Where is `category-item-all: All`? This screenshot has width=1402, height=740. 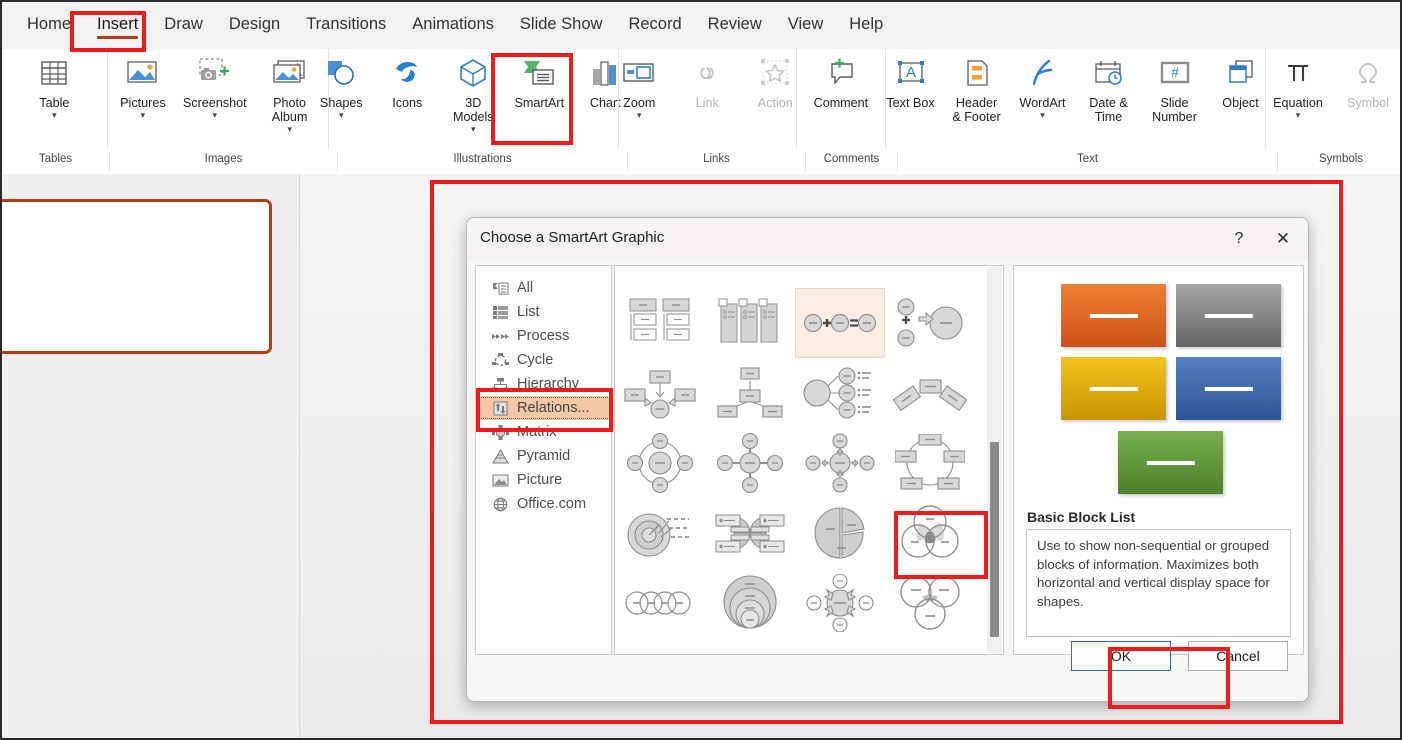 category-item-all: All is located at coordinates (543, 288).